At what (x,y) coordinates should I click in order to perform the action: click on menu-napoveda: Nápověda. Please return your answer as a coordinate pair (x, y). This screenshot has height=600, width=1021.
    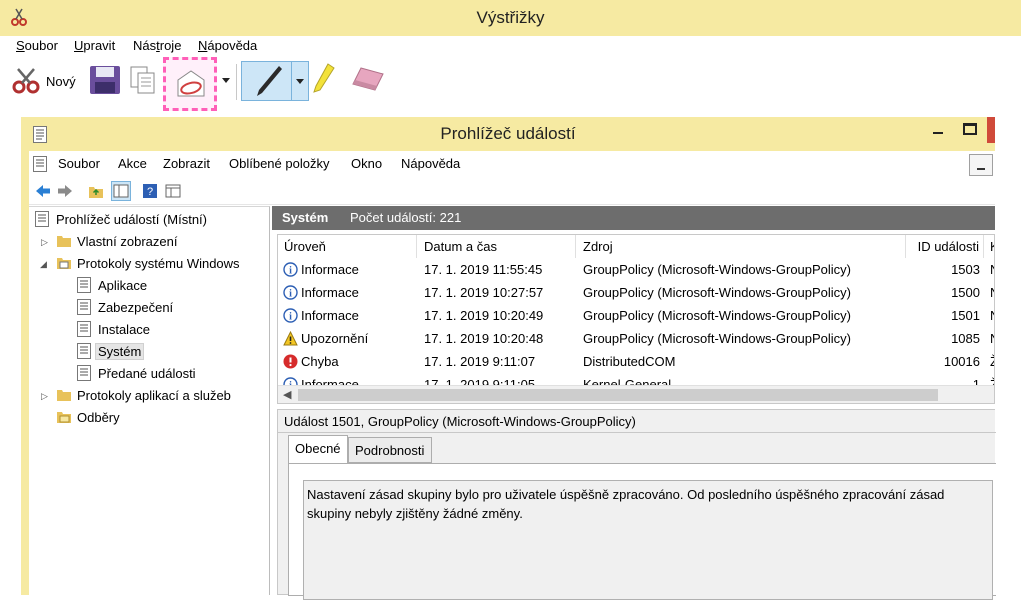
    Looking at the image, I should click on (227, 45).